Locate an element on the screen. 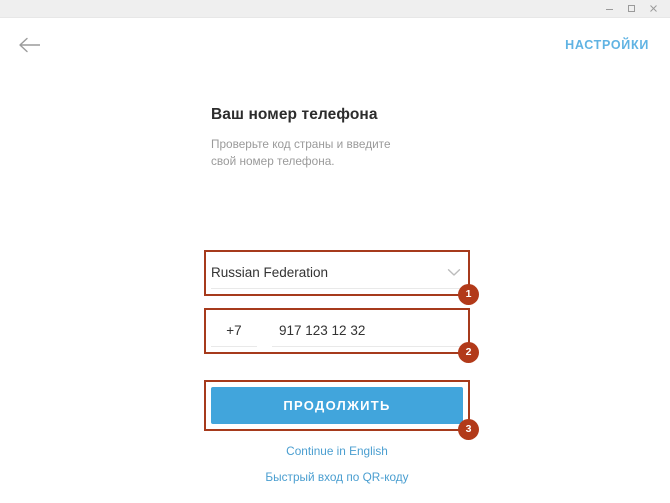  continue-in-english-link: Continue in English is located at coordinates (337, 451).